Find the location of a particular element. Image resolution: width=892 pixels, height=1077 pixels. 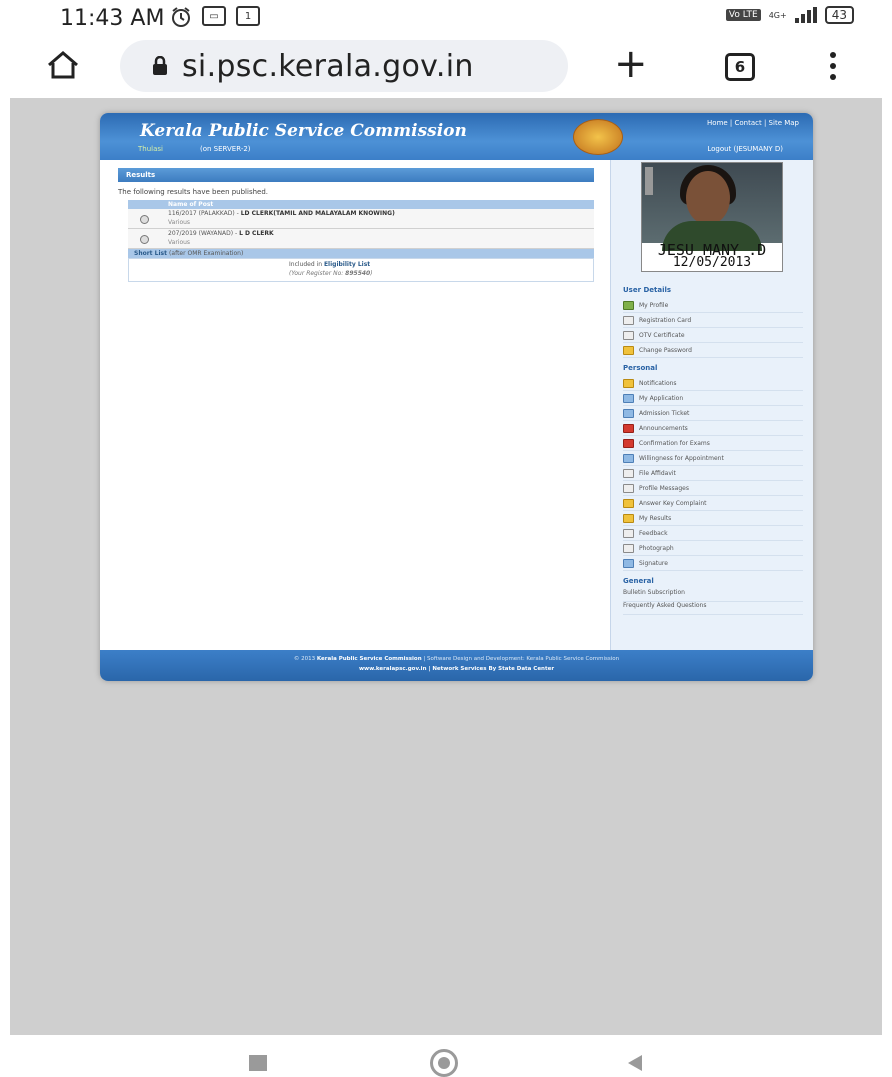

results-icon is located at coordinates (628, 518).